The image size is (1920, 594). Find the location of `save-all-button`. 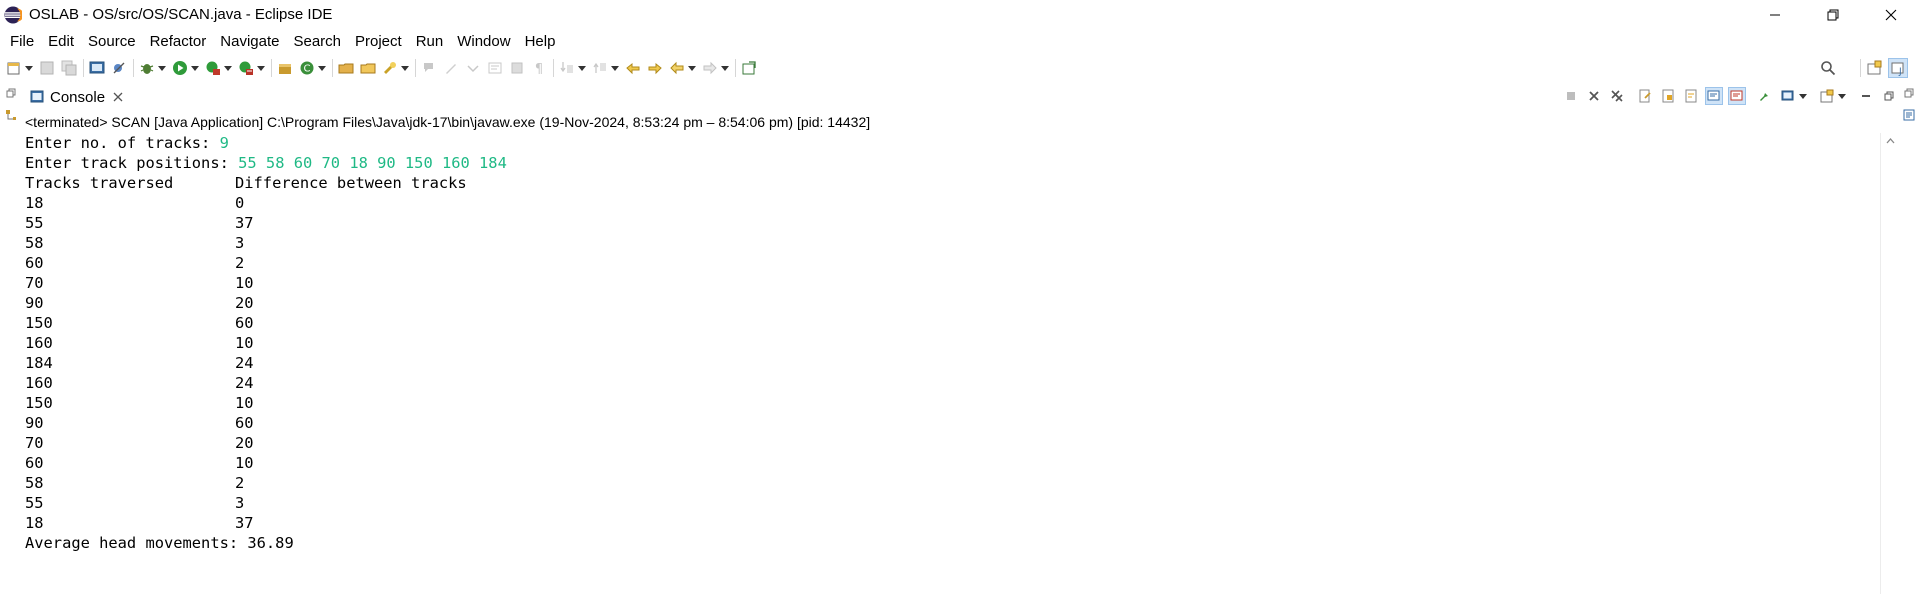

save-all-button is located at coordinates (69, 68).